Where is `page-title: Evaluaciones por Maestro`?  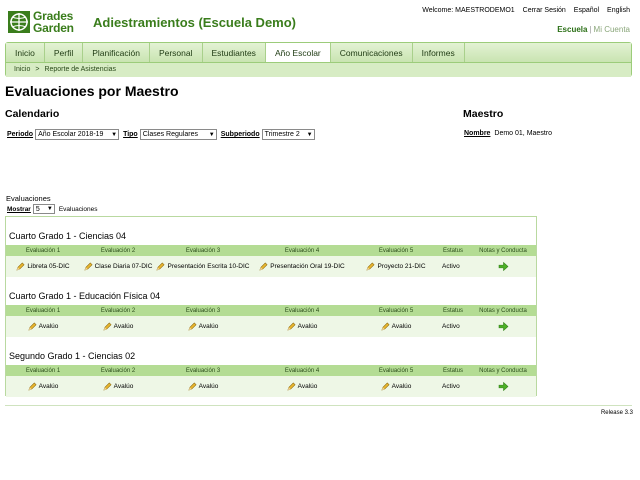
page-title: Evaluaciones por Maestro is located at coordinates (92, 91).